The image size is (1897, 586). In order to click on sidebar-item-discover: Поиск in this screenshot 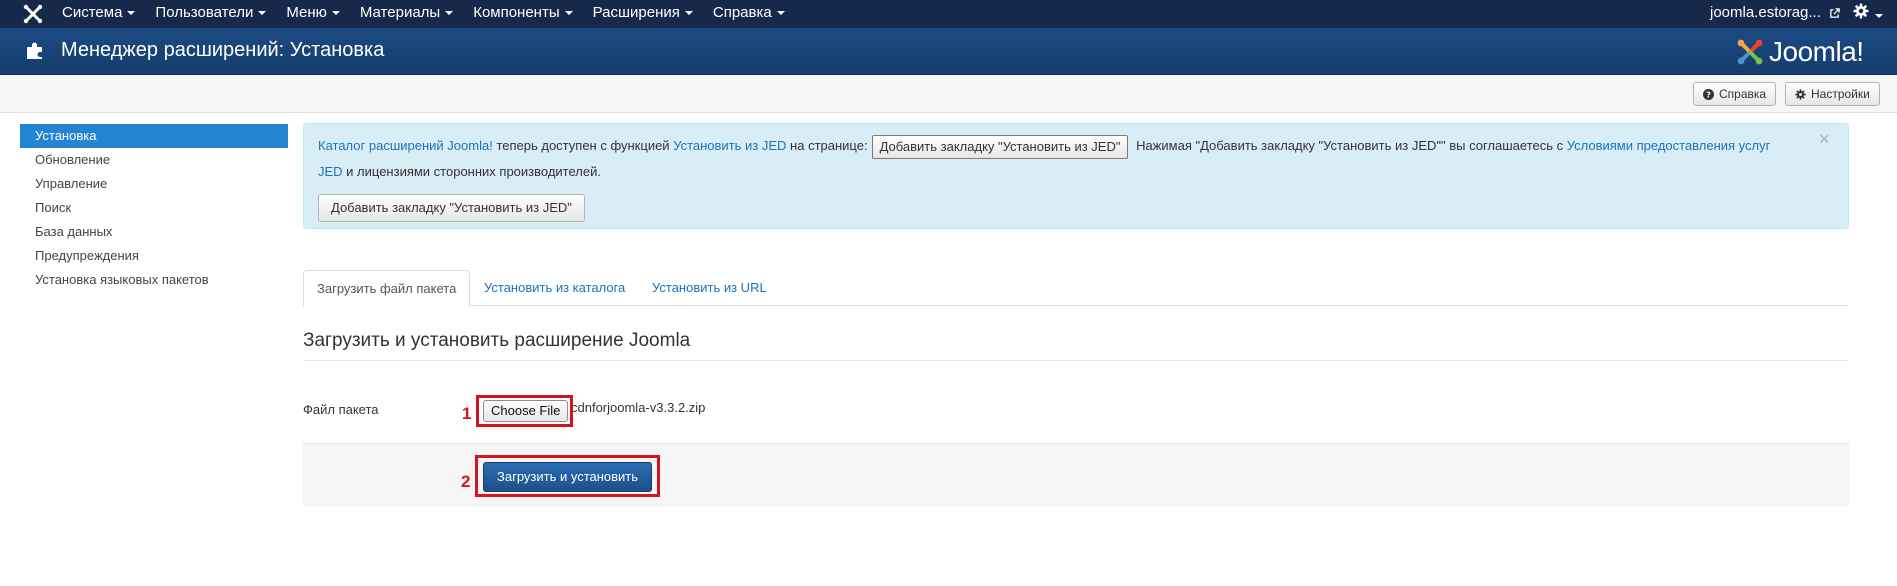, I will do `click(154, 208)`.